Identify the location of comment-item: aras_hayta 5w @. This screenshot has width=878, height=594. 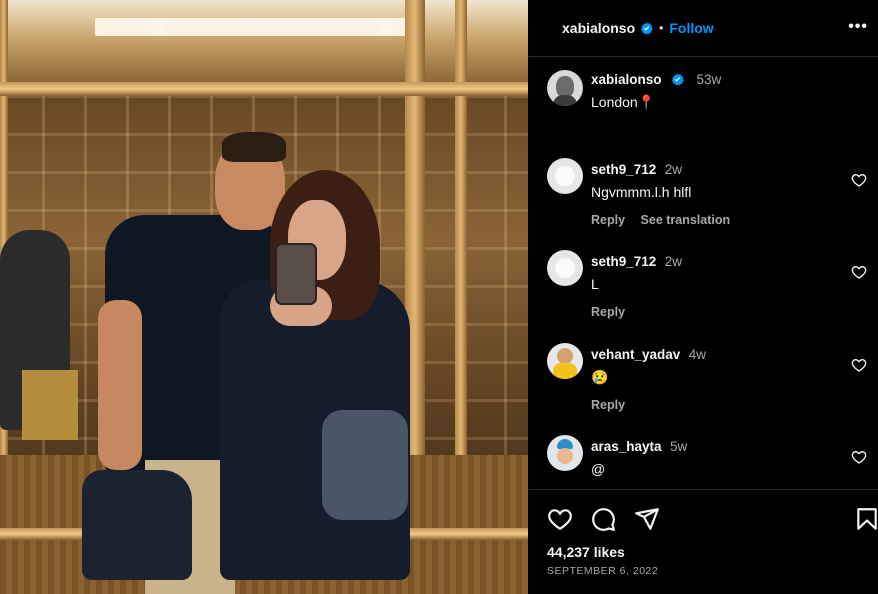
(707, 462).